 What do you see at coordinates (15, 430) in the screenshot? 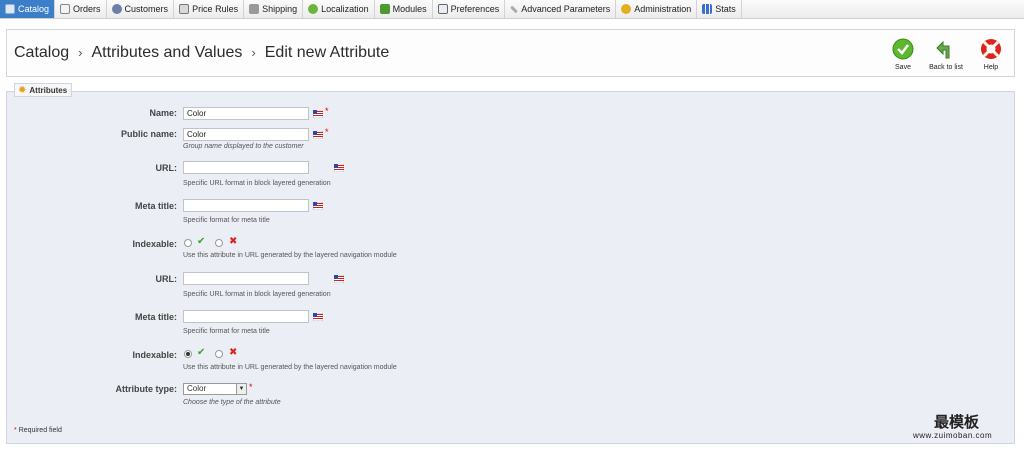
I see `required-star: *` at bounding box center [15, 430].